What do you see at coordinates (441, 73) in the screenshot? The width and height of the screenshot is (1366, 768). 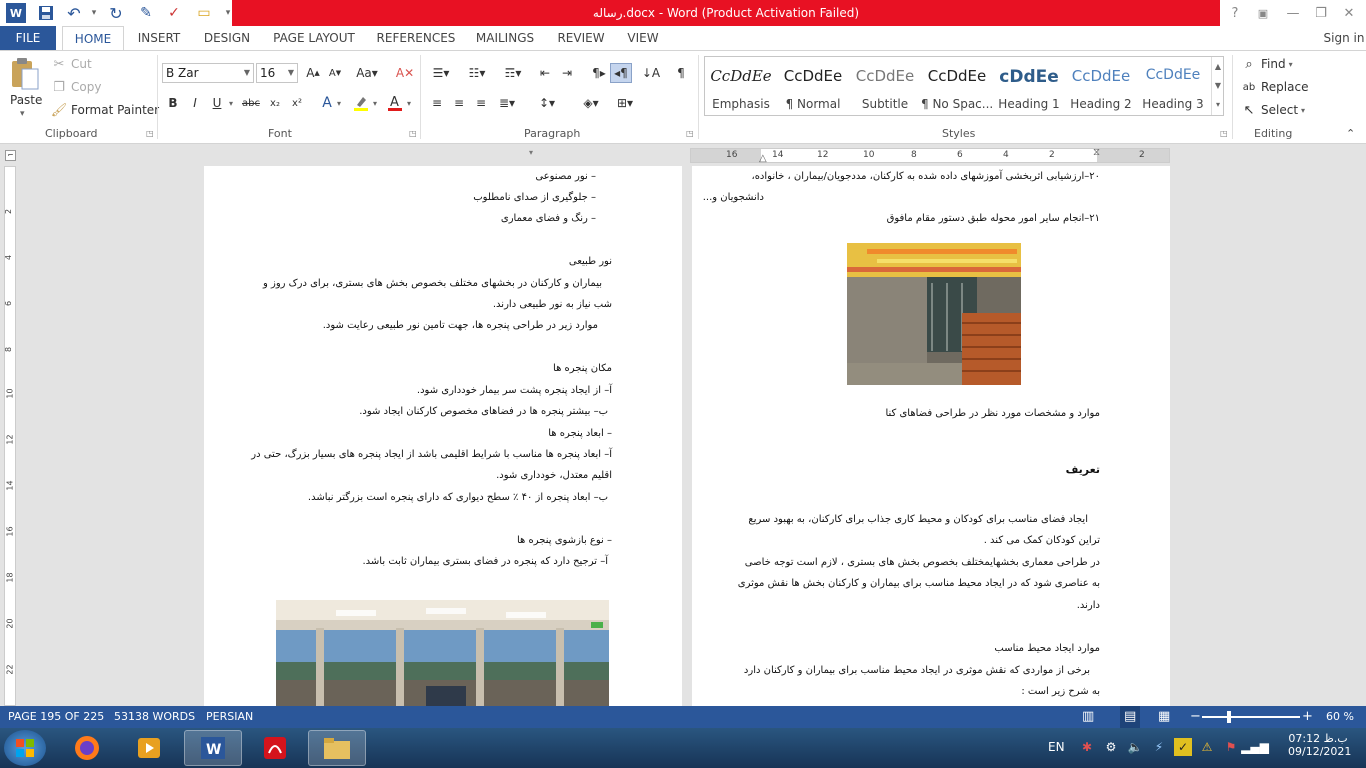 I see `bullets-icon: ☰▾` at bounding box center [441, 73].